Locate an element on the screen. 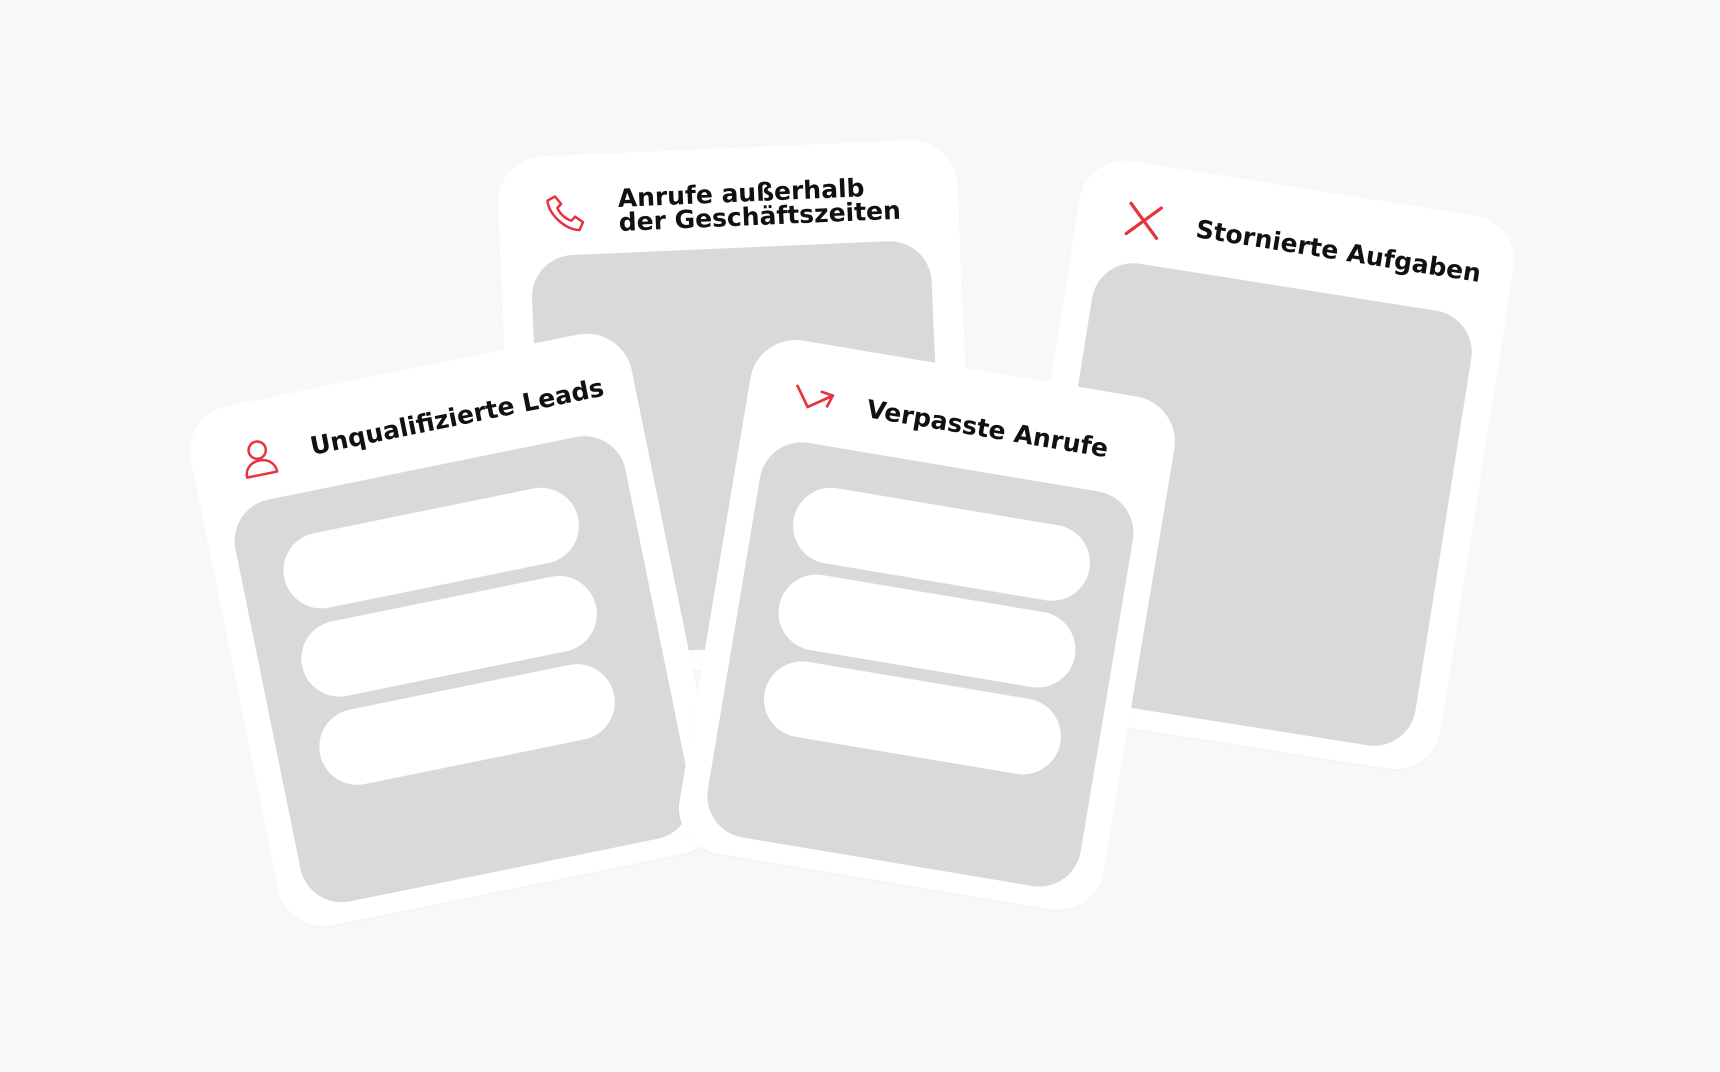 This screenshot has width=1720, height=1072. card-header: Anrufe außerhalb der Geschäftszeiten is located at coordinates (735, 205).